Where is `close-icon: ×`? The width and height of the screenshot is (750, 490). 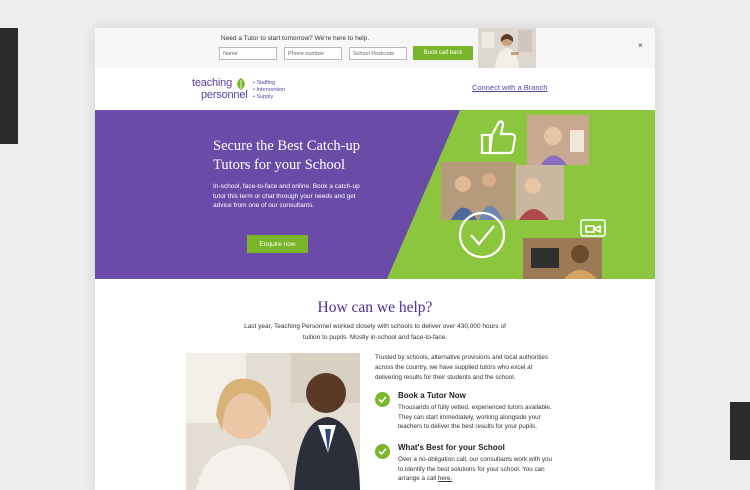
close-icon: × is located at coordinates (640, 45).